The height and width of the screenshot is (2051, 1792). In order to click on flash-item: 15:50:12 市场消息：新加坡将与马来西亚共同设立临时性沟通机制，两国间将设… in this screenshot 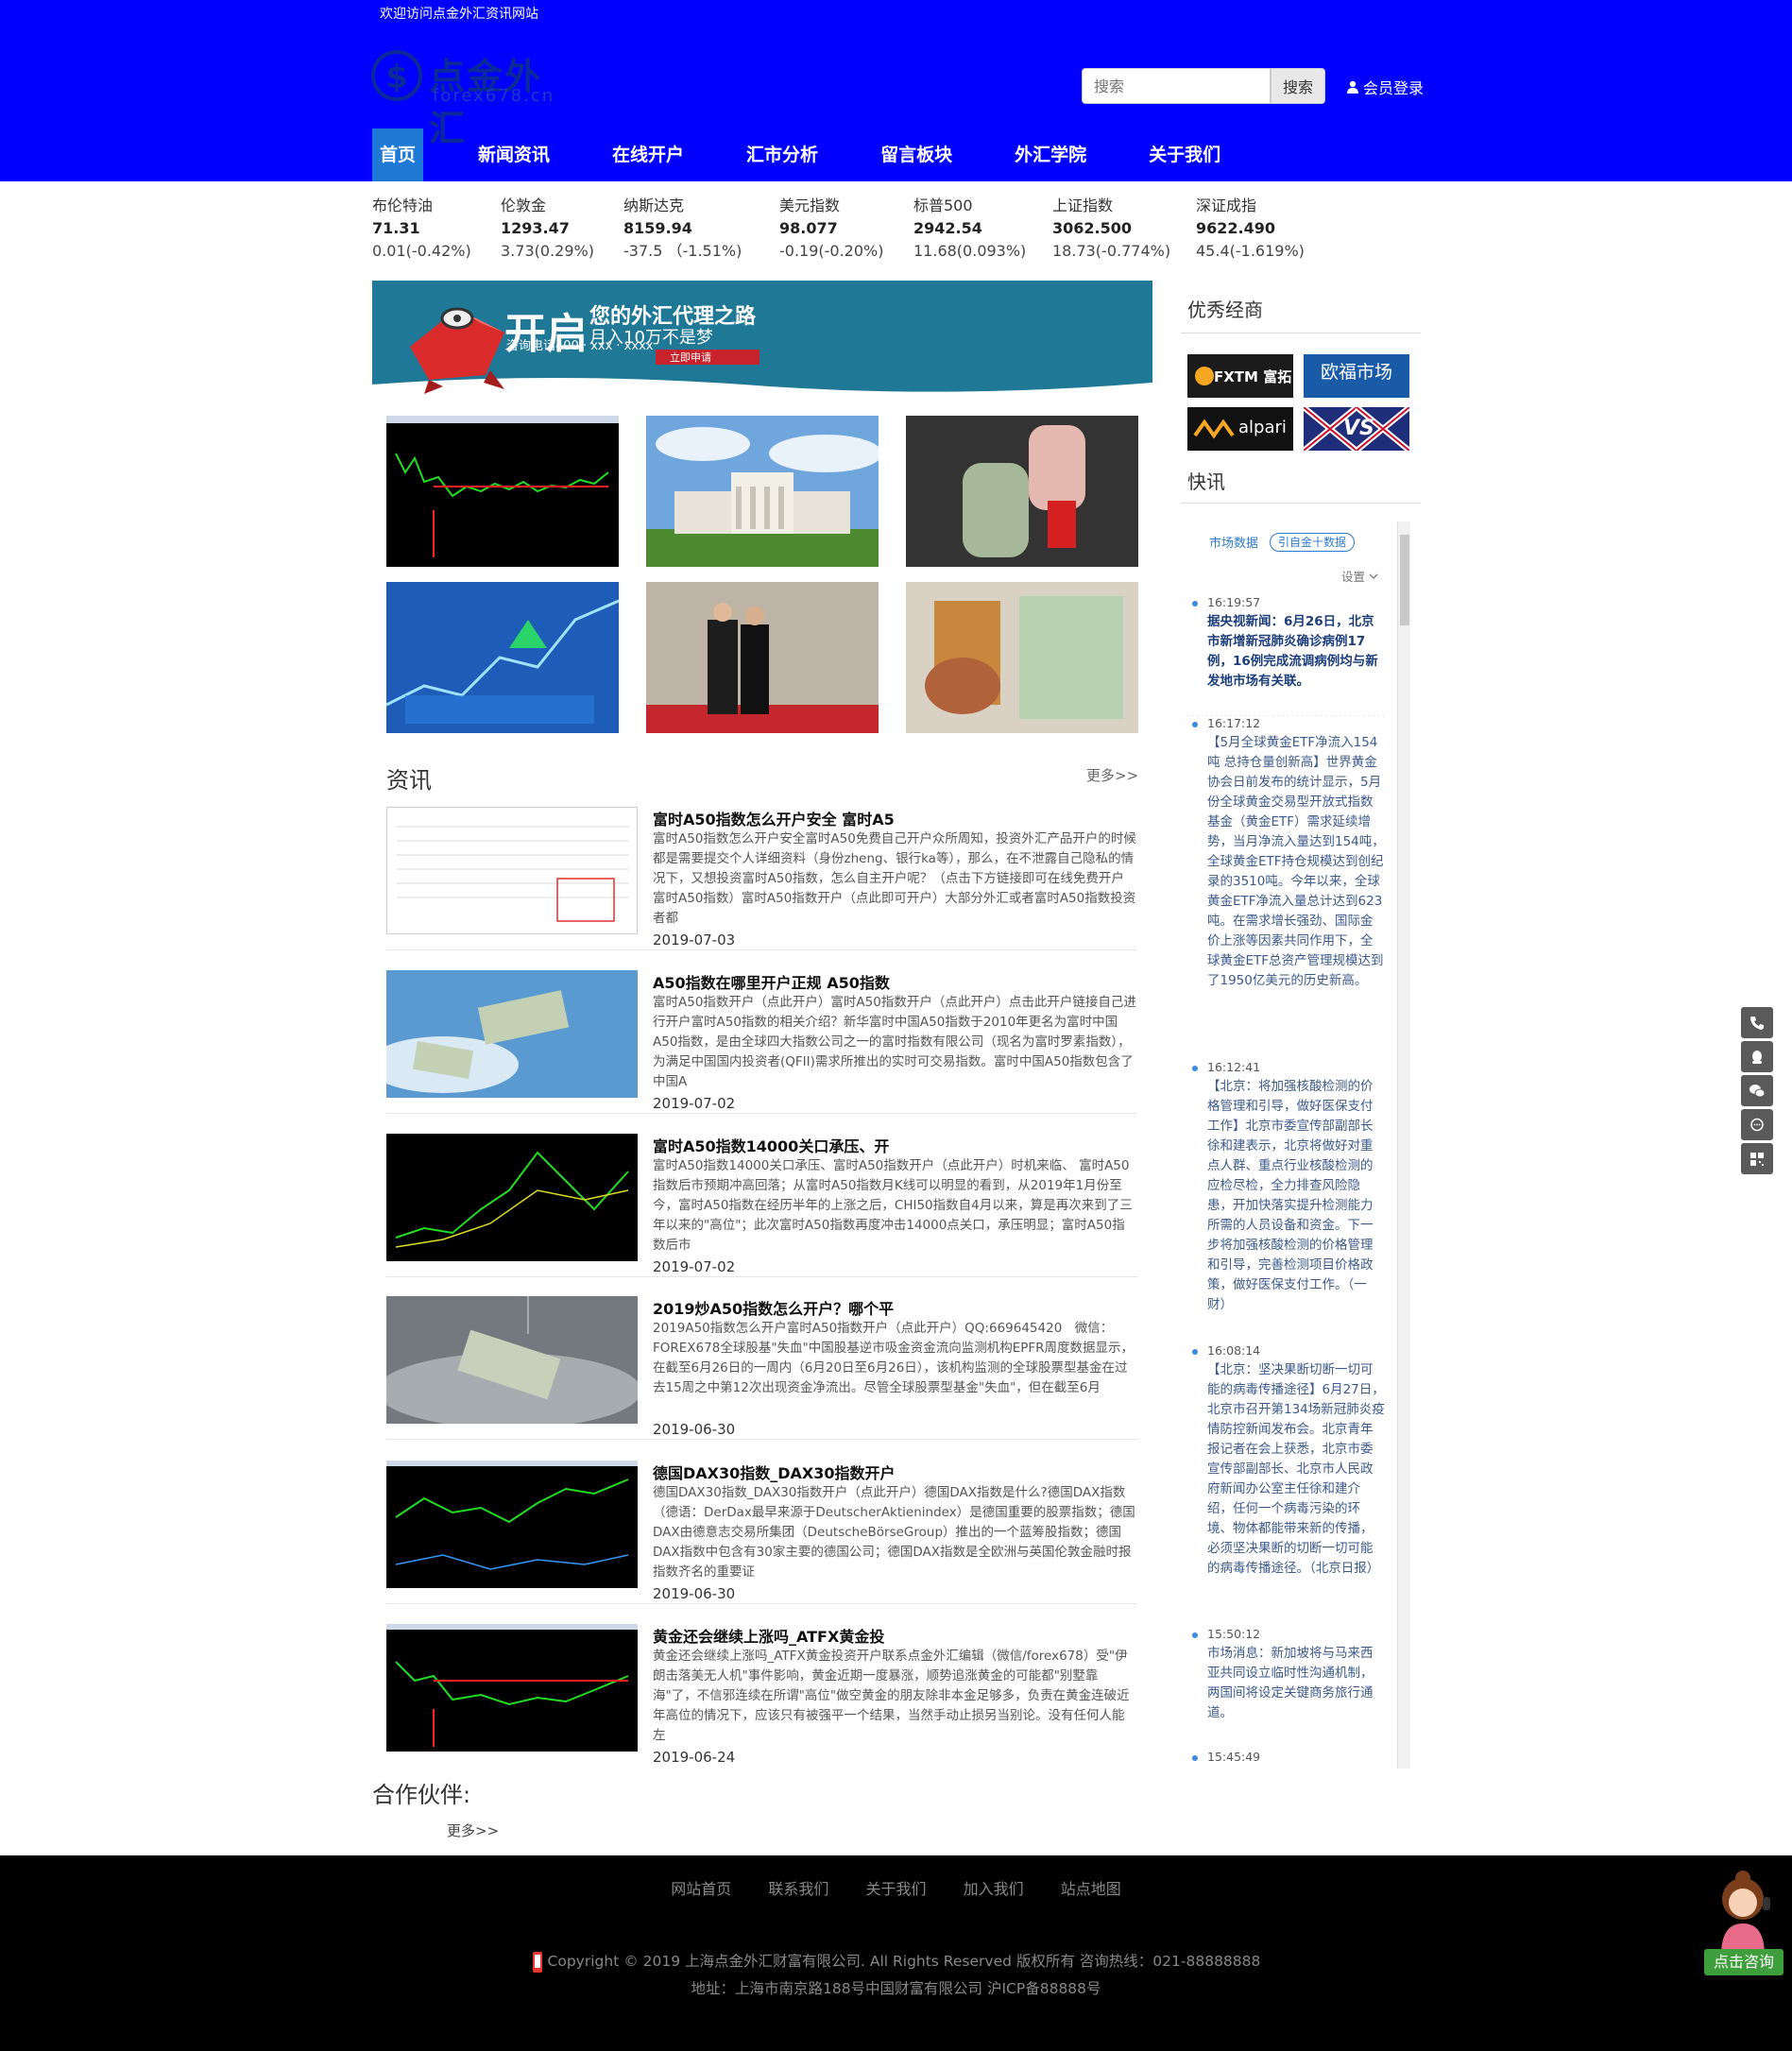, I will do `click(1285, 1675)`.